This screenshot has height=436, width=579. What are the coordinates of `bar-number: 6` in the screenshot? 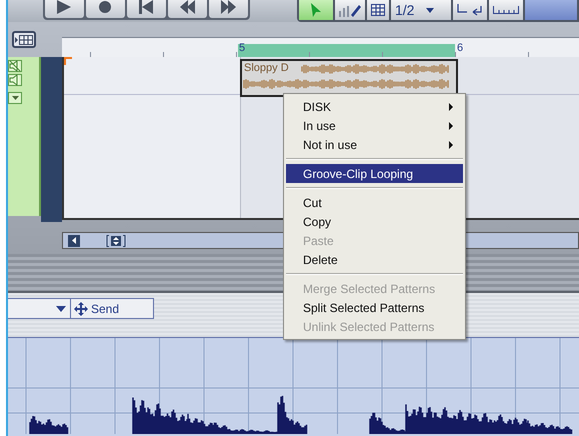 It's located at (460, 48).